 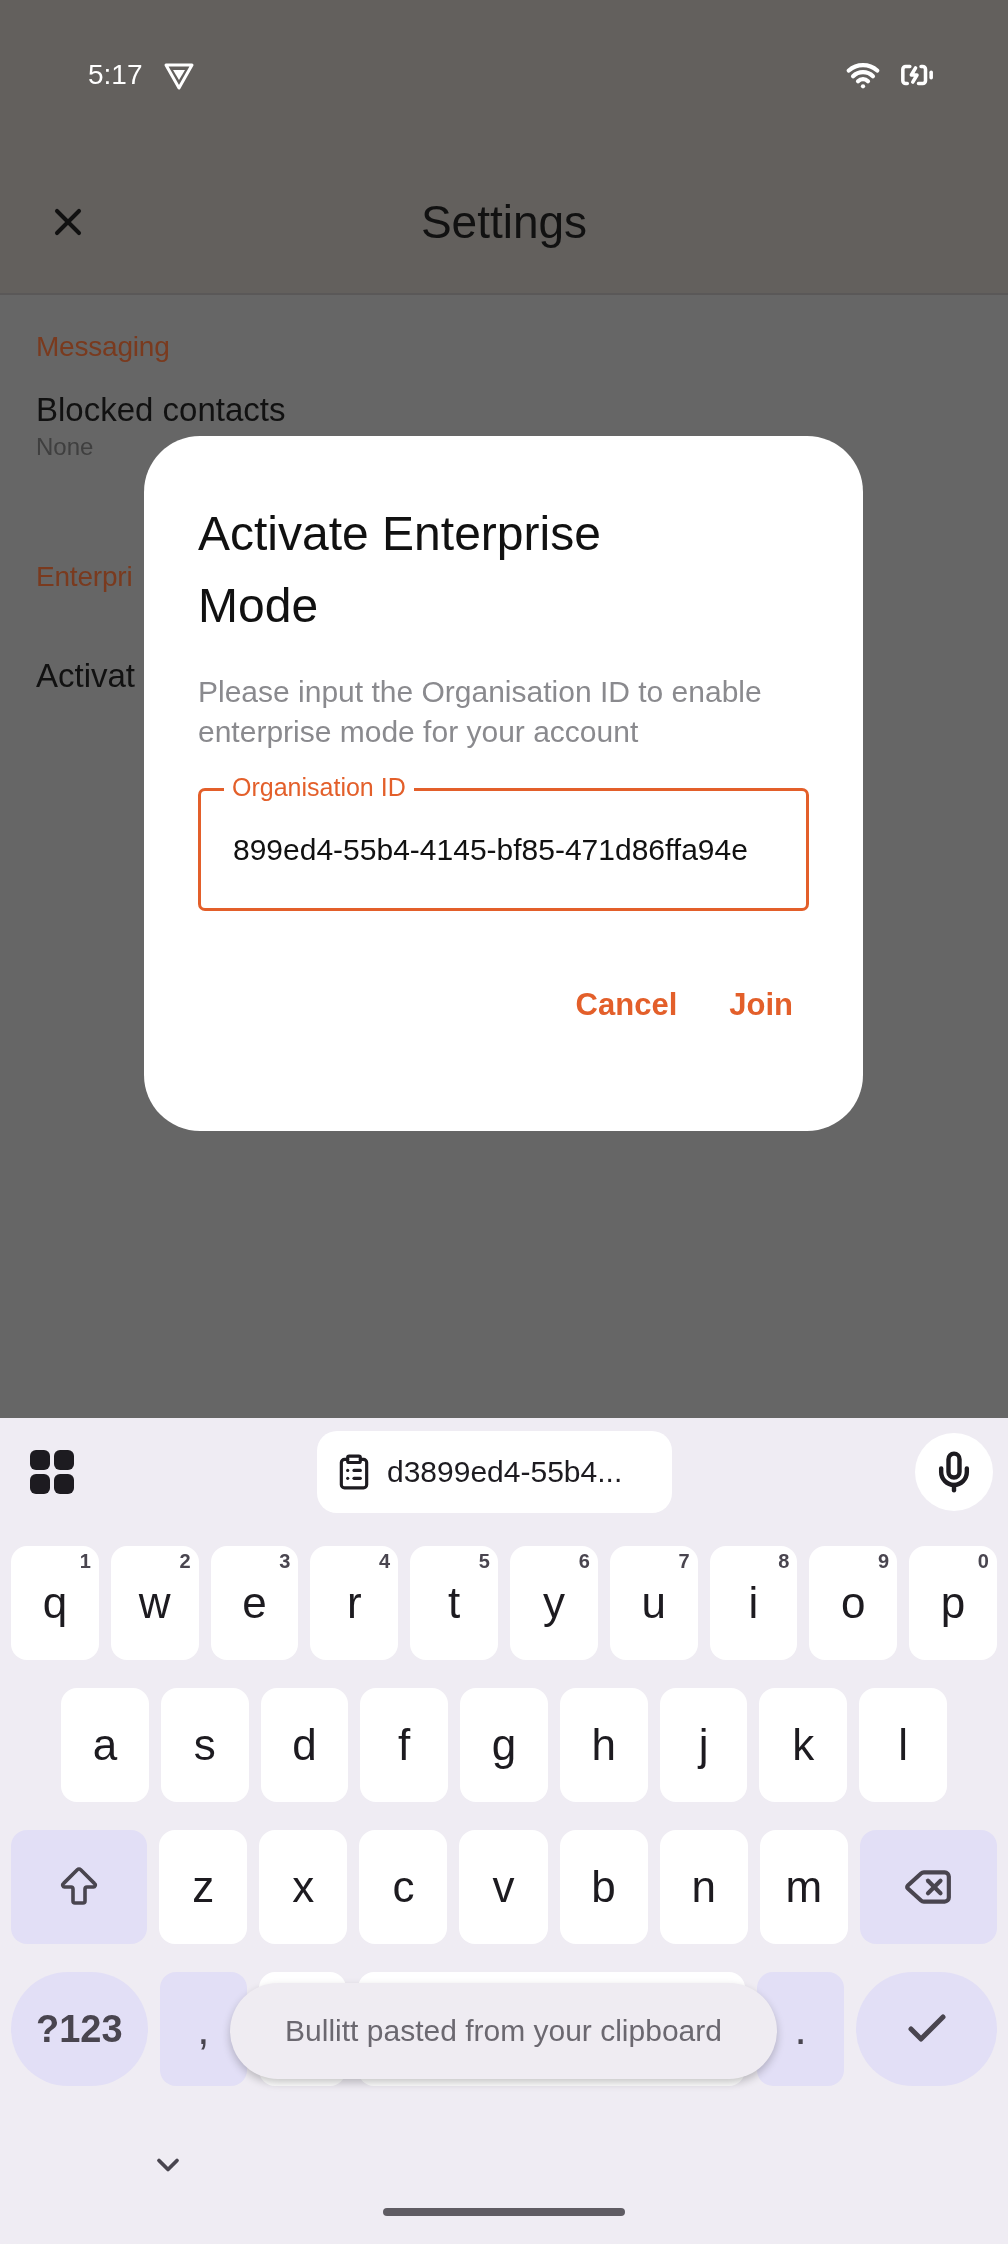 I want to click on letter-key: v, so click(x=503, y=1887).